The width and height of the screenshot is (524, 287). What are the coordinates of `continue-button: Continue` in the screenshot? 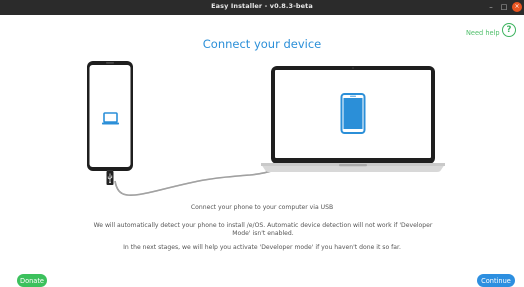 It's located at (496, 280).